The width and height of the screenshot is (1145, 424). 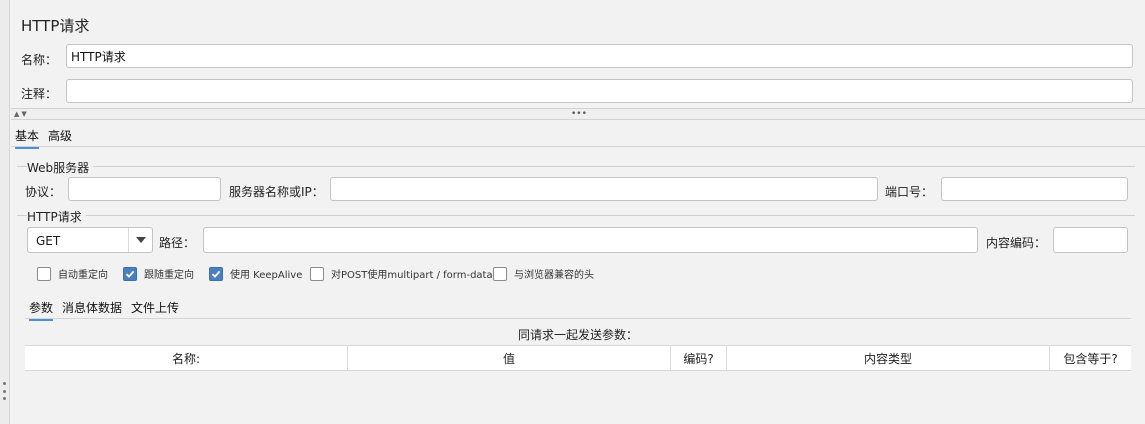 I want to click on checkbox-browser-headers: 与浏览器兼容的头, so click(x=543, y=273).